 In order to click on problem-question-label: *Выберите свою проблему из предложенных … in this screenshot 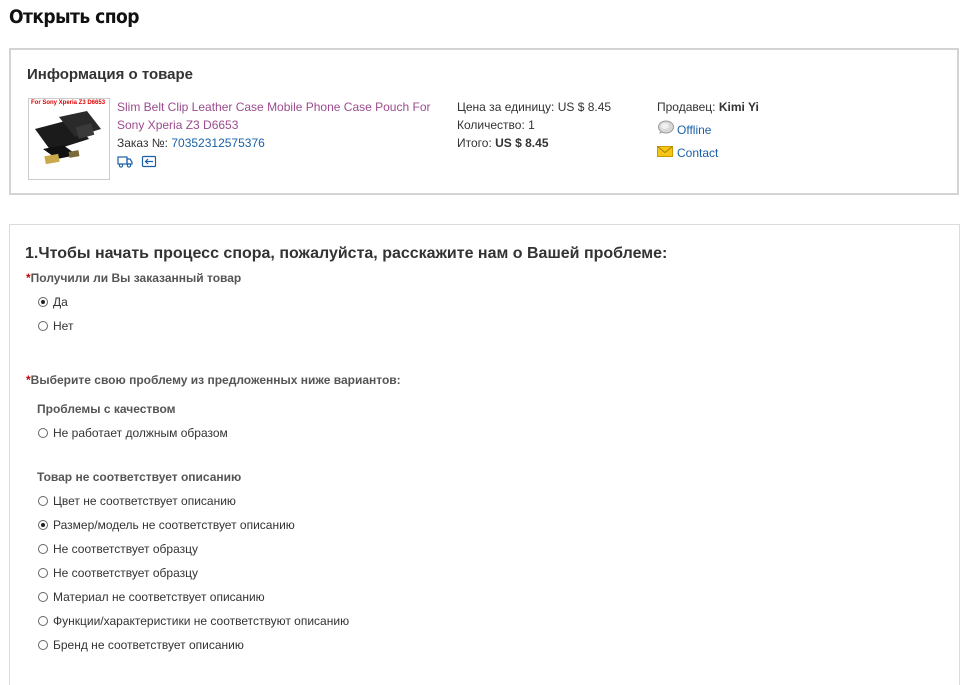, I will do `click(213, 380)`.